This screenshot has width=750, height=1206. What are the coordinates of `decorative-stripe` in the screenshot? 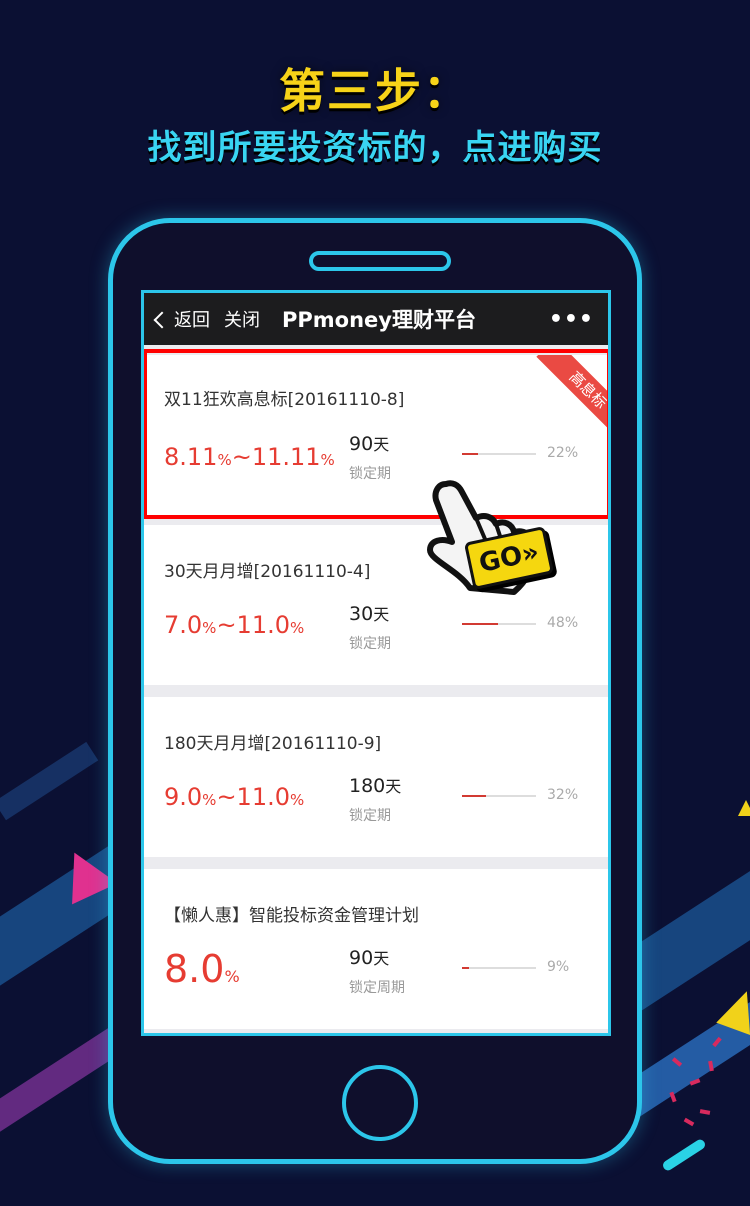 It's located at (49, 781).